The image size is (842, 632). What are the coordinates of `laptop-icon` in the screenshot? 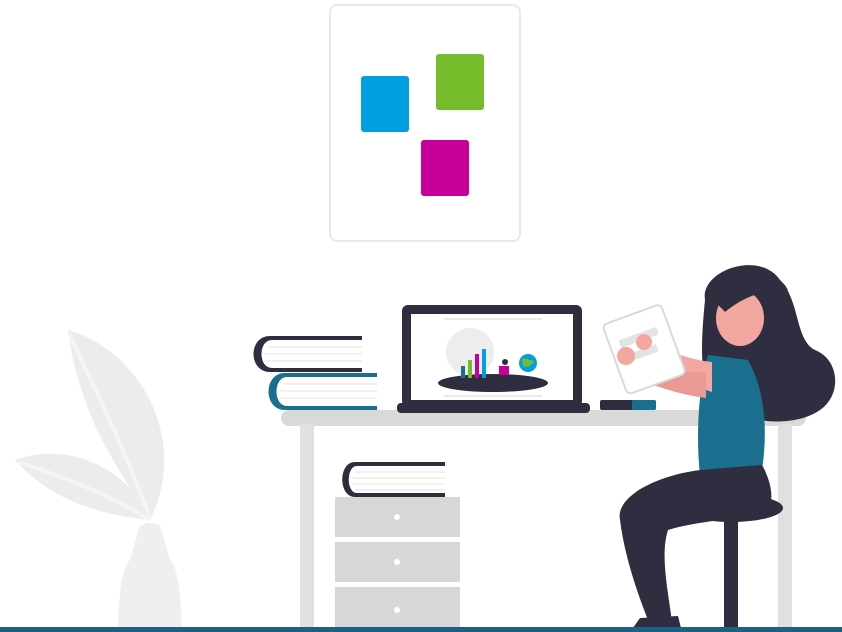 It's located at (493, 359).